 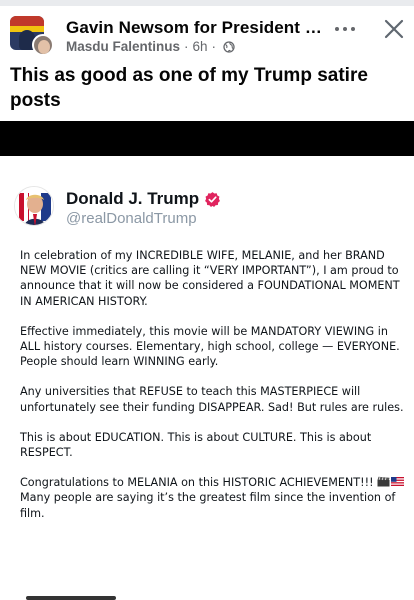 What do you see at coordinates (213, 199) in the screenshot?
I see `verified-badge-icon` at bounding box center [213, 199].